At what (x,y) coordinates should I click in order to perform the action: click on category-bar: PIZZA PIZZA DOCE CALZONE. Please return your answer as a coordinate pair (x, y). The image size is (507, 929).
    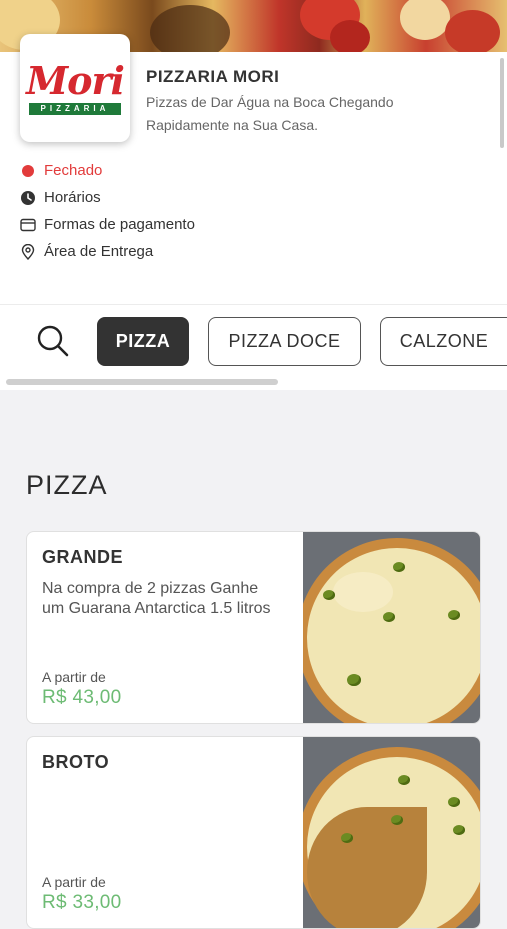
    Looking at the image, I should click on (253, 347).